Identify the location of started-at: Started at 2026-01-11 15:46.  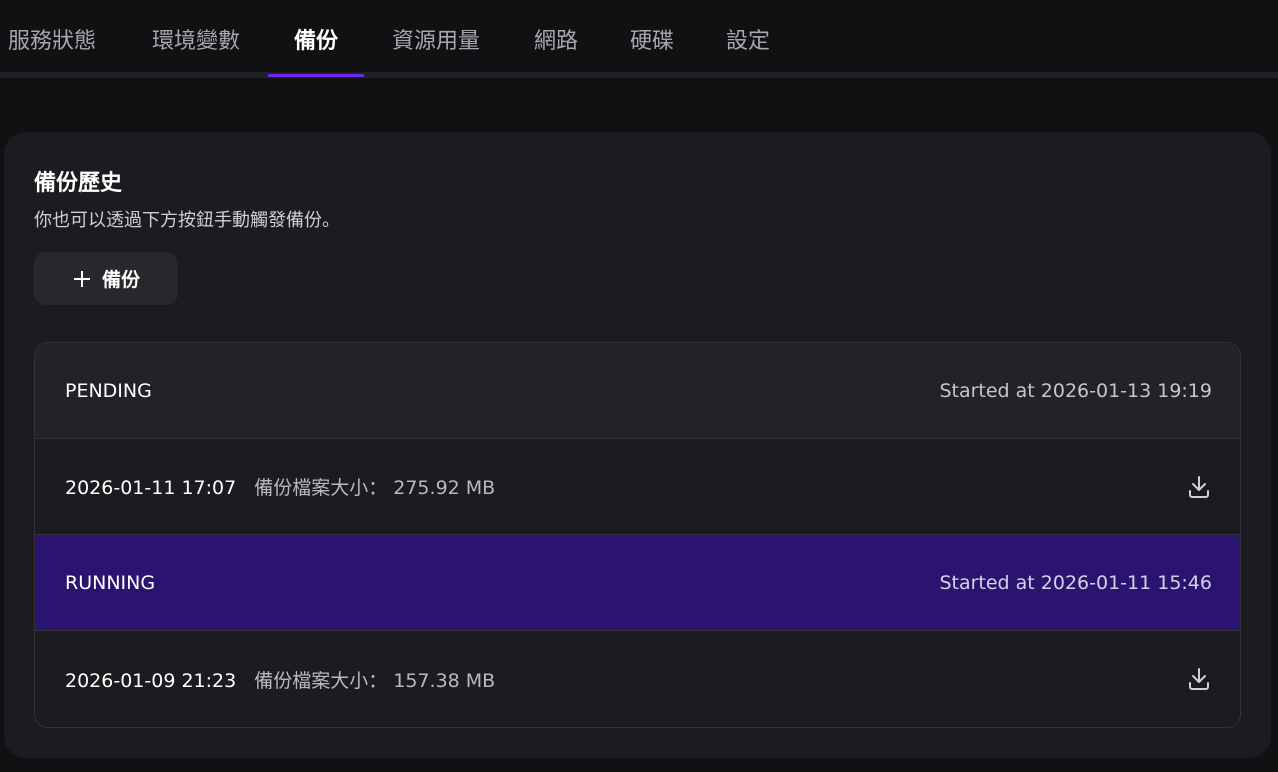
(1075, 582).